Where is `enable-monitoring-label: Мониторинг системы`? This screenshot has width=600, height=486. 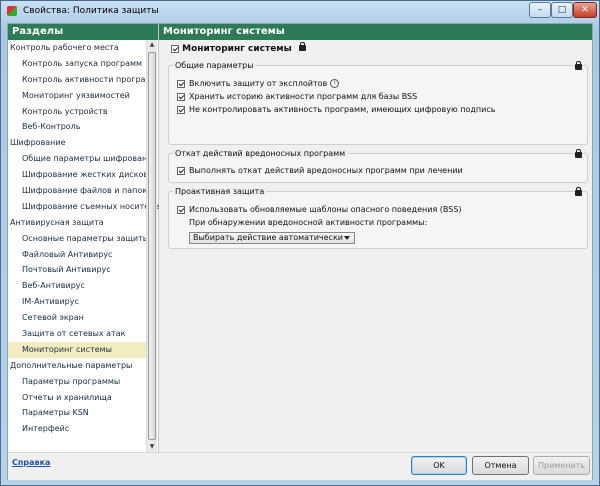 enable-monitoring-label: Мониторинг системы is located at coordinates (237, 49).